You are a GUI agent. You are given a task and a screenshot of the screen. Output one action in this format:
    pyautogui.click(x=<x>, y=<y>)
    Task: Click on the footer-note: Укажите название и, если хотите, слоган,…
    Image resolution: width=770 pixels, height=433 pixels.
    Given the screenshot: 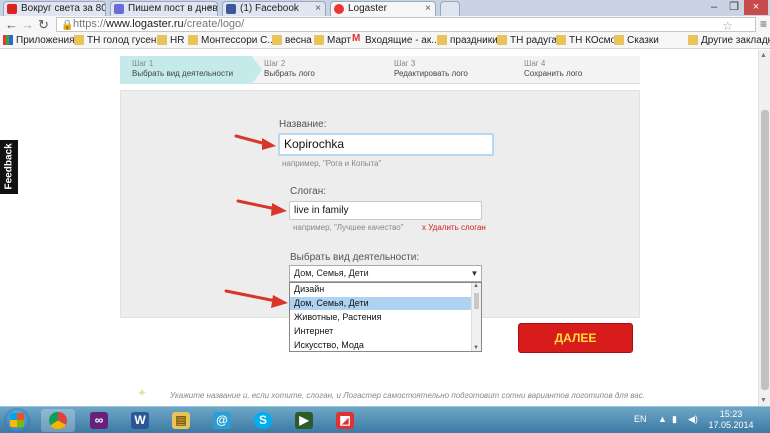 What is the action you would take?
    pyautogui.click(x=407, y=395)
    